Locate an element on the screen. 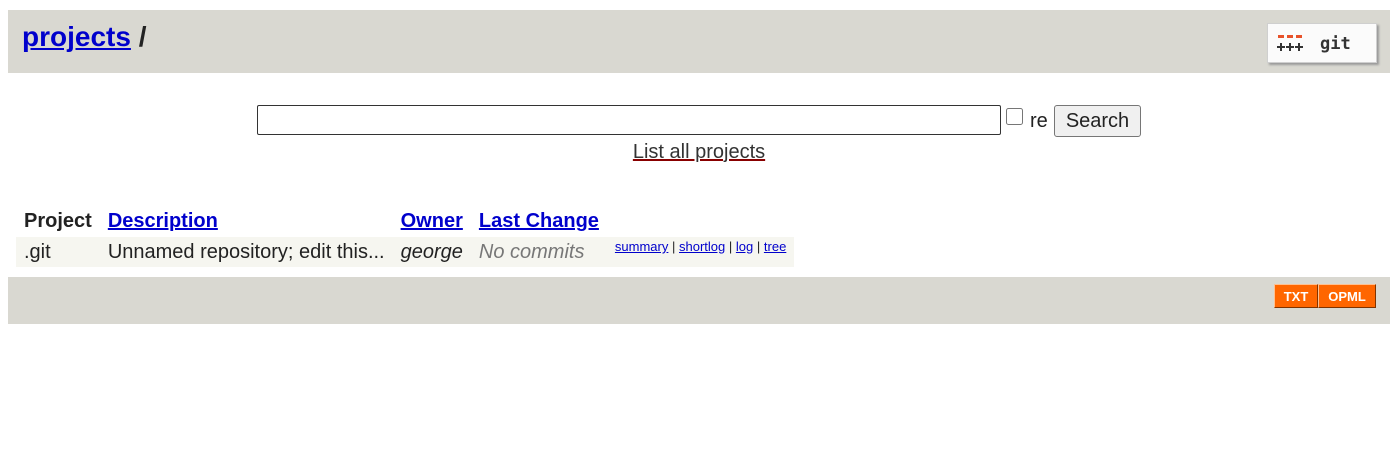 The image size is (1400, 454). page-footer: TXT OPML is located at coordinates (699, 300).